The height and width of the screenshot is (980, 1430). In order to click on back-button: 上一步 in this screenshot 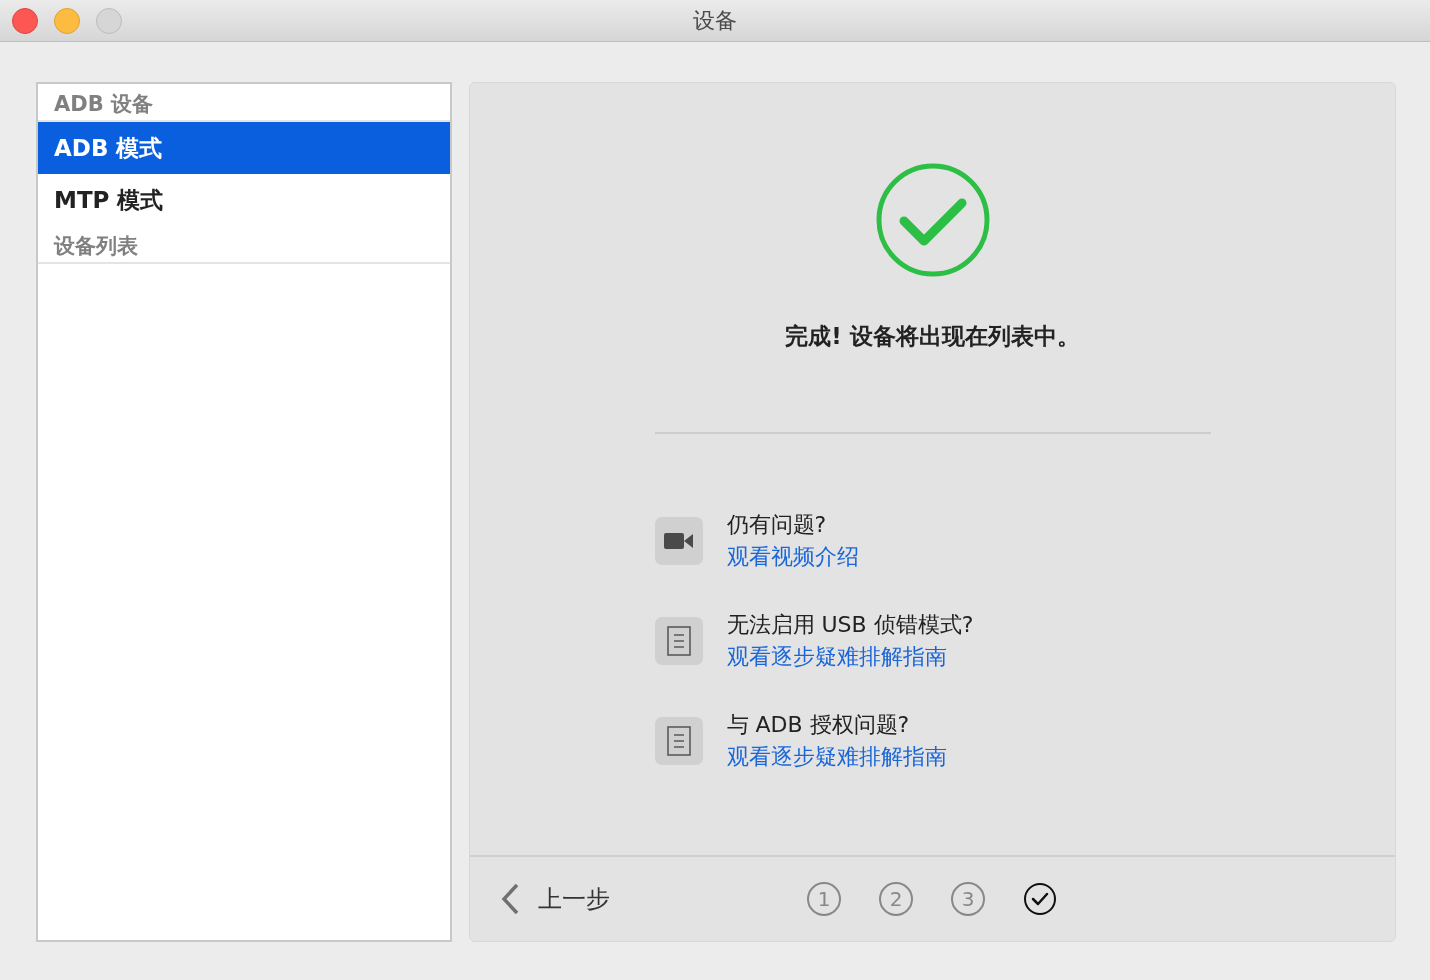, I will do `click(555, 899)`.